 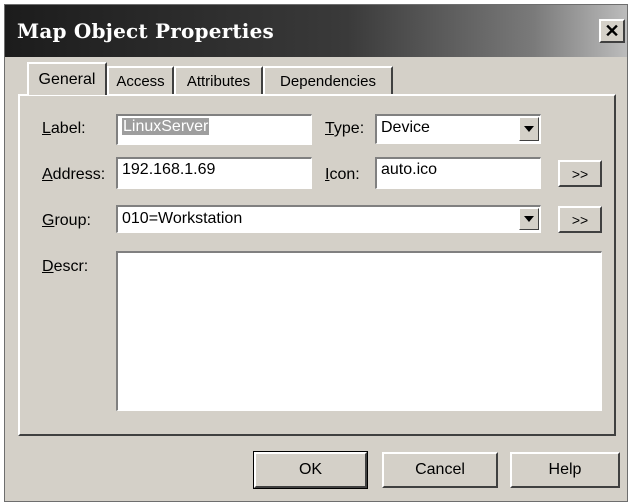 I want to click on address-field-caption: Address:, so click(x=73, y=175).